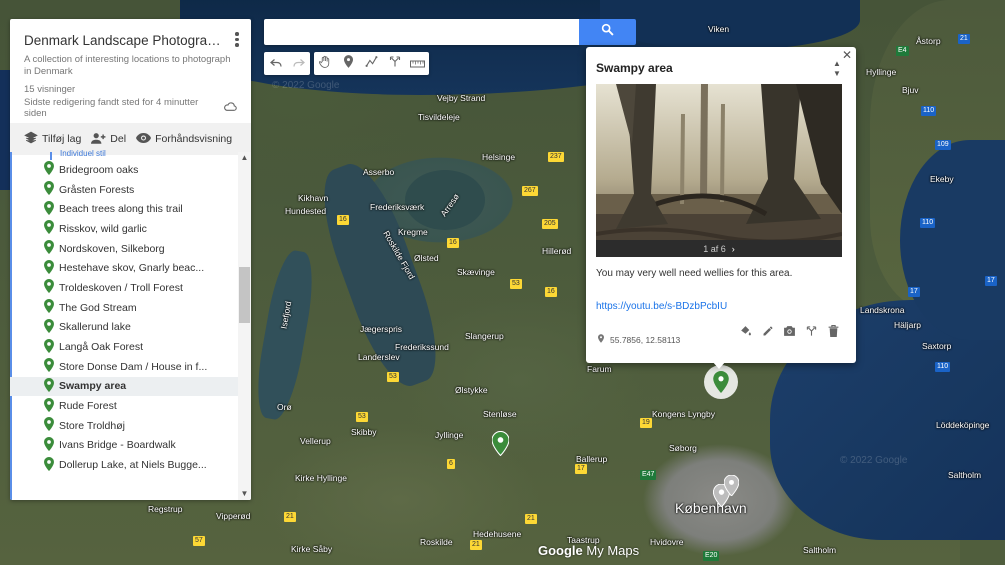 The width and height of the screenshot is (1005, 565). What do you see at coordinates (284, 407) in the screenshot?
I see `place-label: Orø` at bounding box center [284, 407].